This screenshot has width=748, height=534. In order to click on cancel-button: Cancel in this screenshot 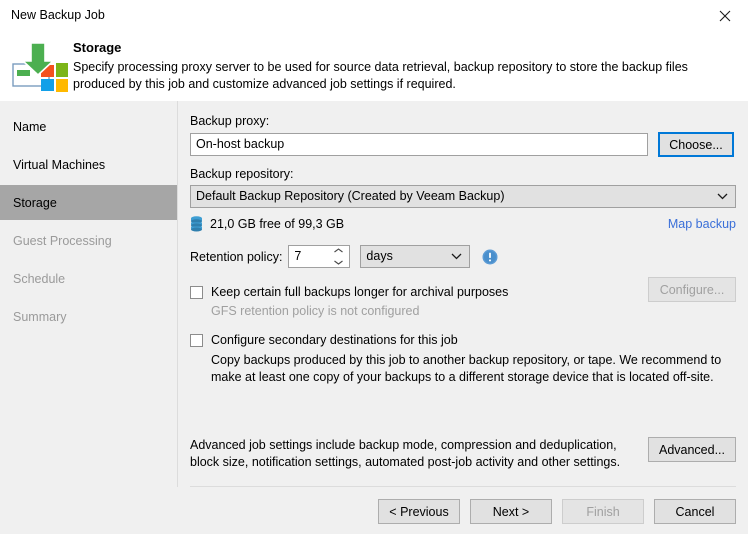, I will do `click(695, 511)`.